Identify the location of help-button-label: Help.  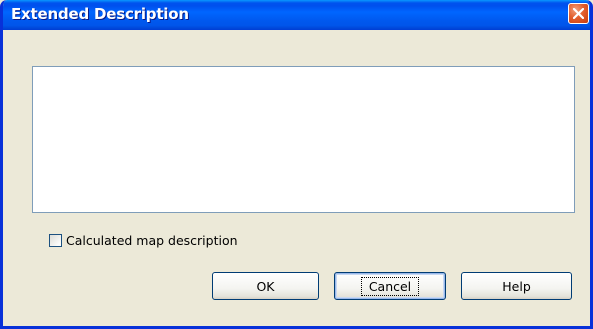
(516, 286).